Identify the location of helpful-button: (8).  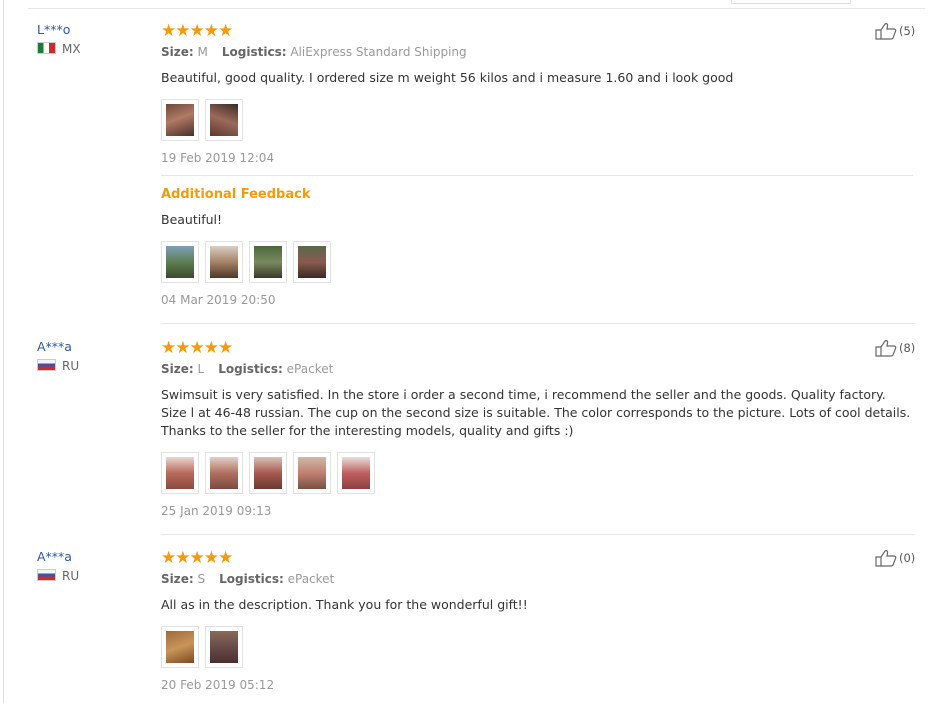
(895, 348).